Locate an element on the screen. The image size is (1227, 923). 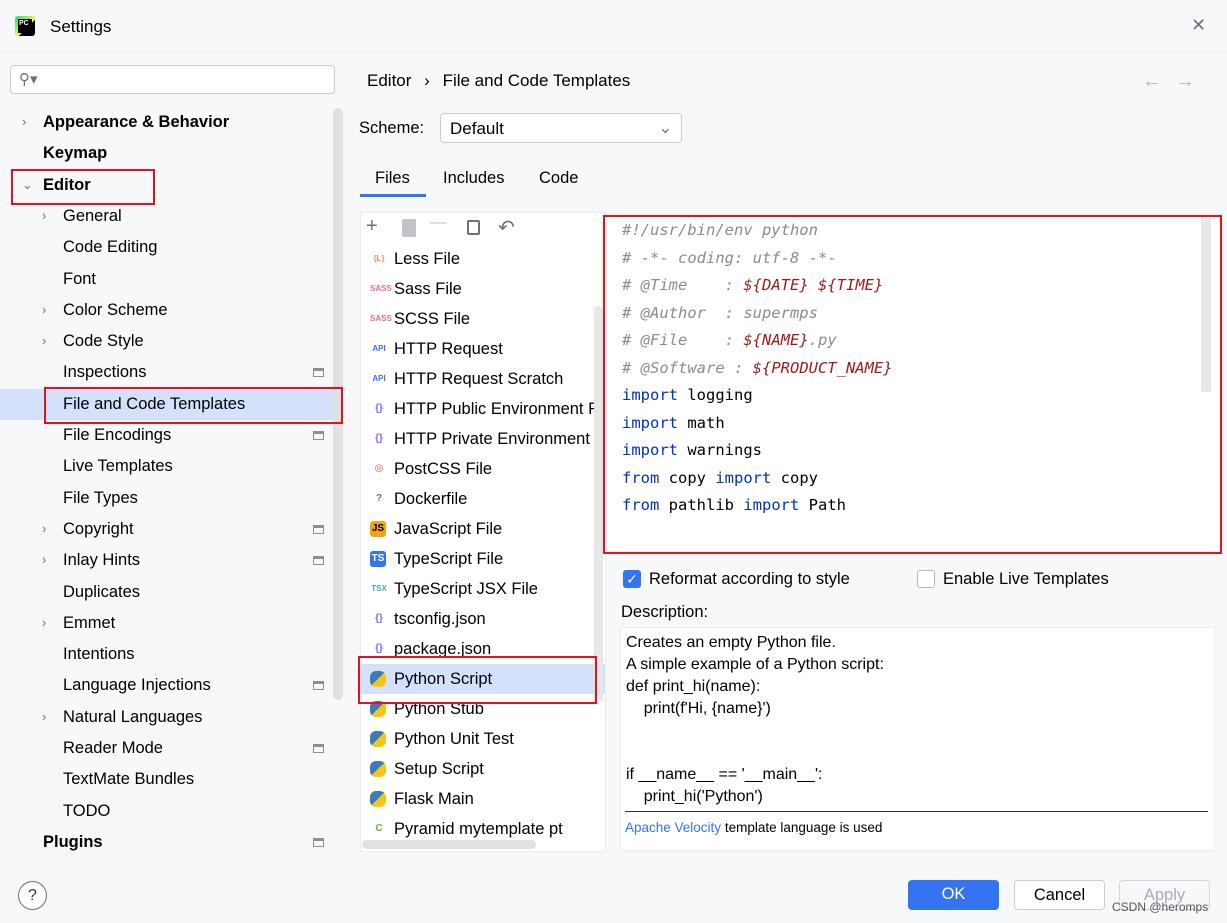
sidebar-item-language-injections: Language Injections is located at coordinates (166, 685).